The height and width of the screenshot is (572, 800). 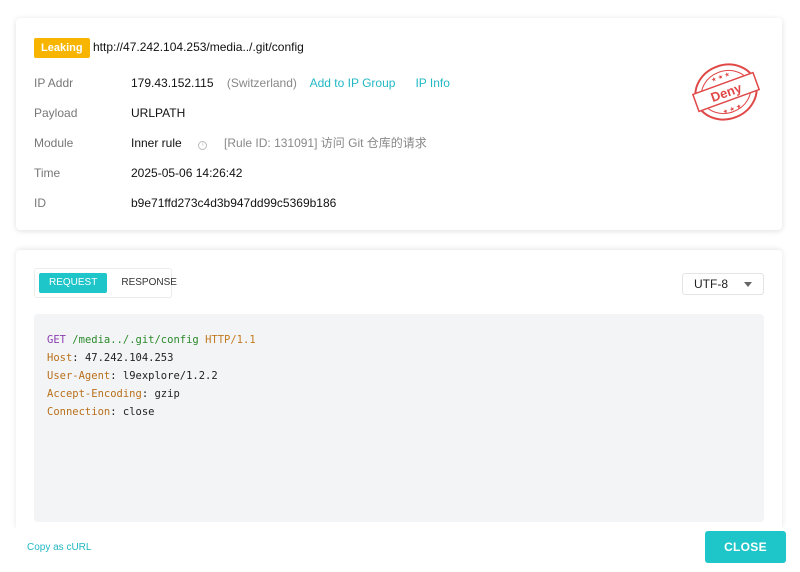 I want to click on encoding-select: UTF-8, so click(x=723, y=284).